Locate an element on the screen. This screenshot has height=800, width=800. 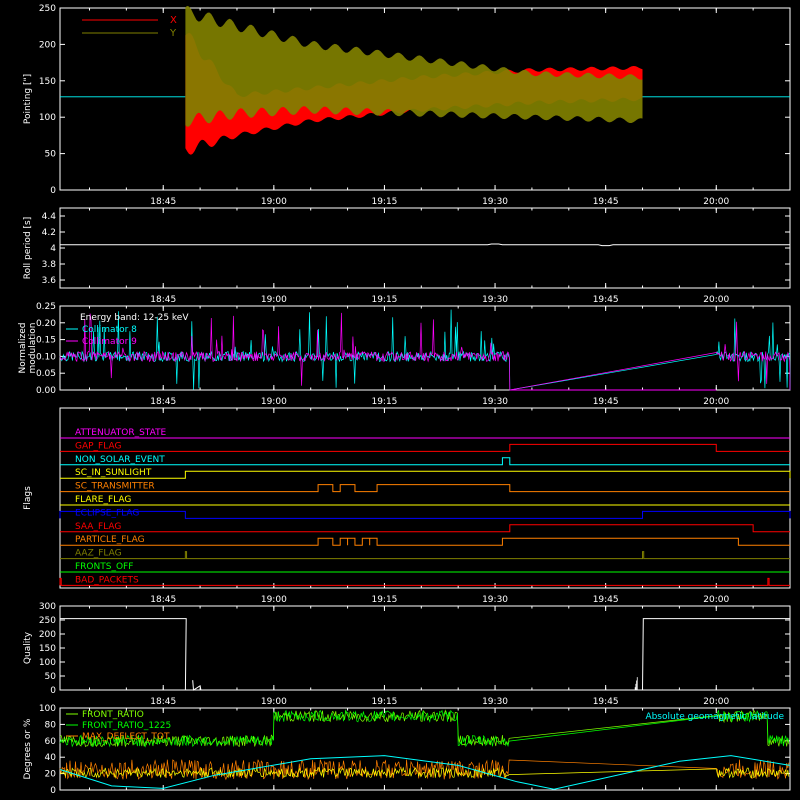
flag-label-gap-flag: GAP_FLAG is located at coordinates (98, 446).